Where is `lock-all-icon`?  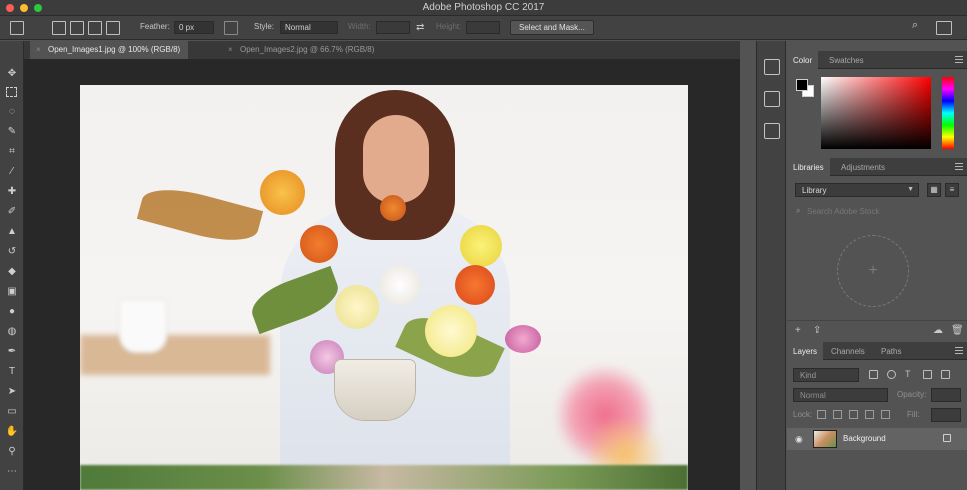
lock-all-icon is located at coordinates (885, 414).